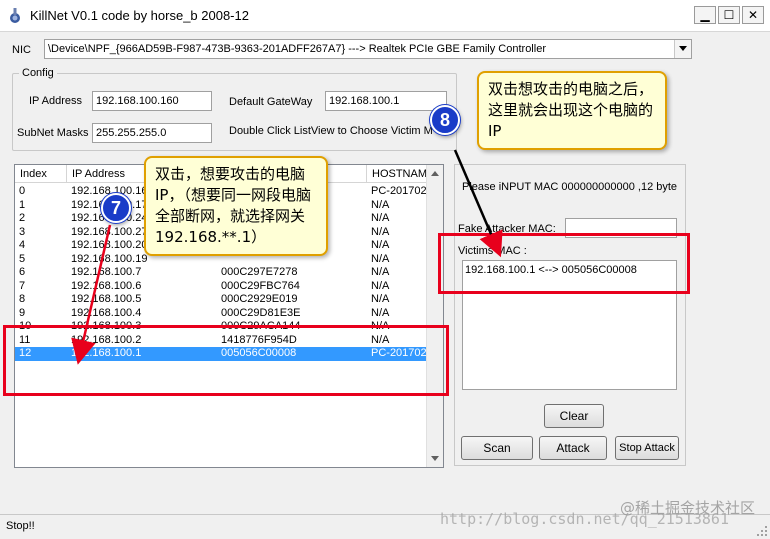 The width and height of the screenshot is (770, 539). Describe the element at coordinates (22, 258) in the screenshot. I see `table-cell-index: 5` at that location.